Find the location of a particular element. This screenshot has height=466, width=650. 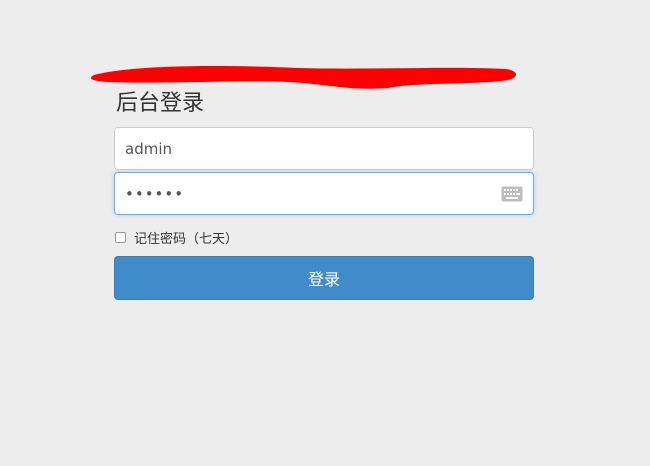

remember-me-checkbox is located at coordinates (120, 237).